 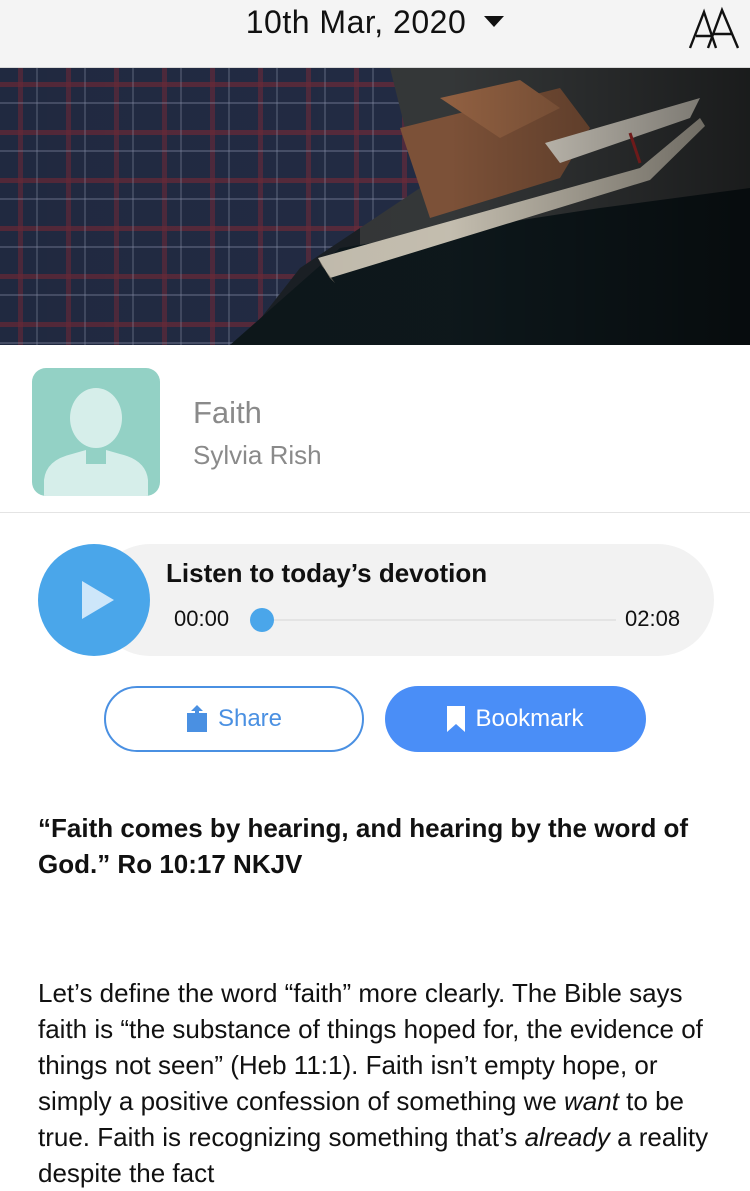 What do you see at coordinates (591, 1101) in the screenshot?
I see `body-emphasis: want` at bounding box center [591, 1101].